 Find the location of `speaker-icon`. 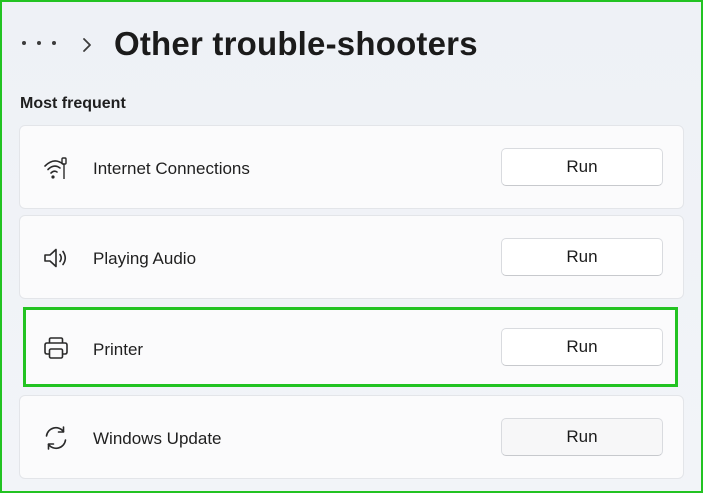

speaker-icon is located at coordinates (55, 258).